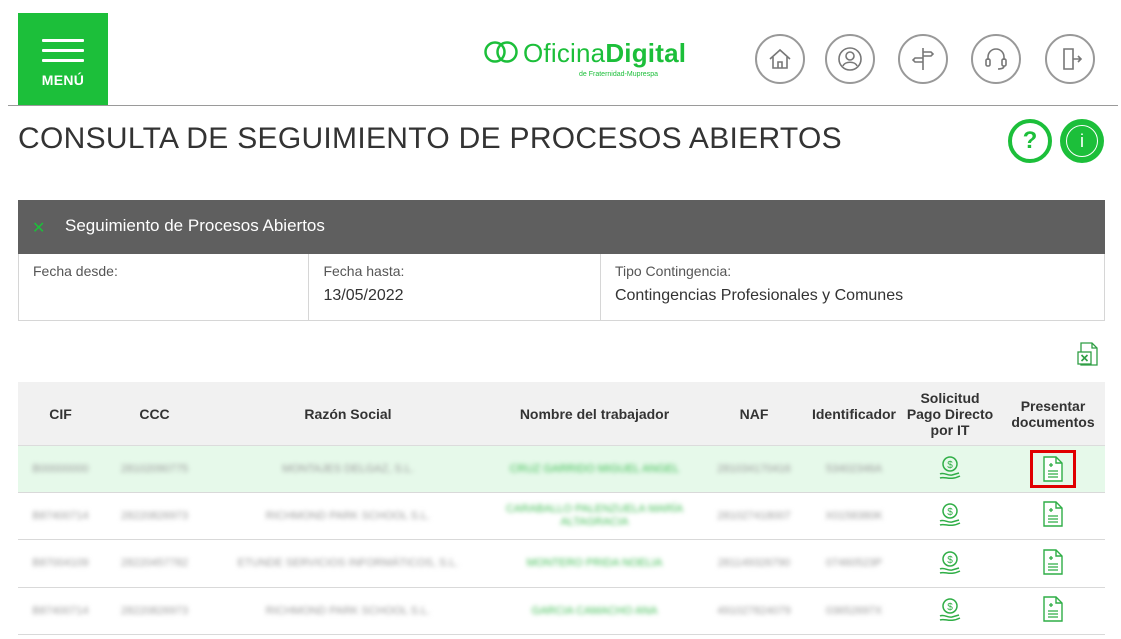 This screenshot has height=639, width=1121. Describe the element at coordinates (594, 610) in the screenshot. I see `cell-nombre: GARCIA CAMACHO ANA` at that location.